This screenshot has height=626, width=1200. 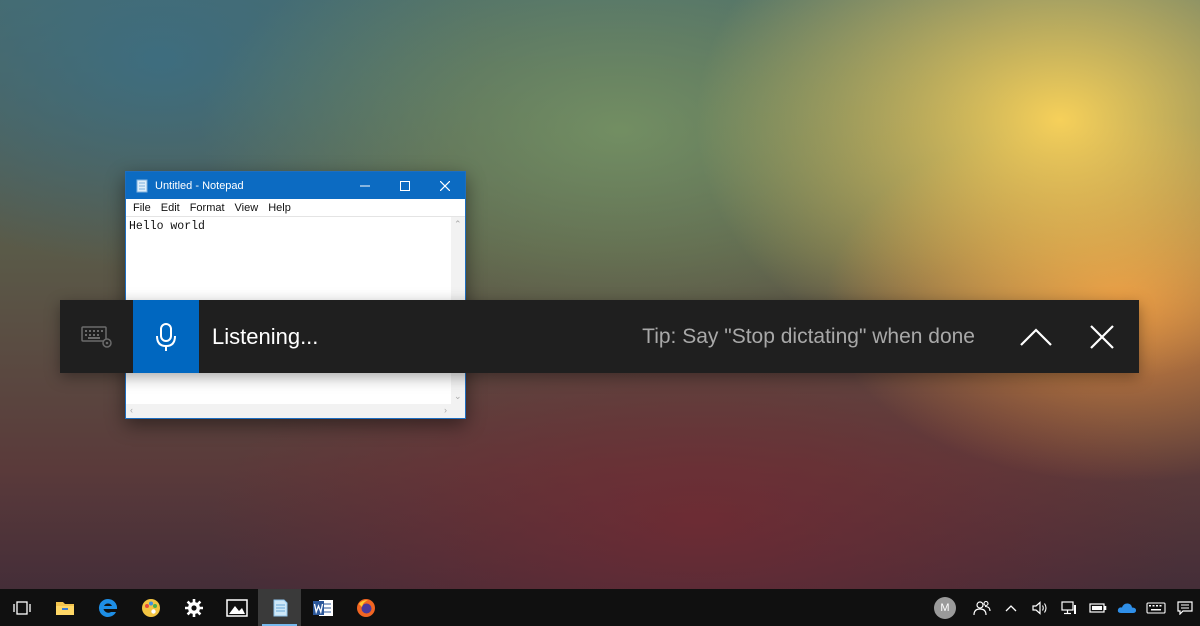 I want to click on people-button, so click(x=981, y=607).